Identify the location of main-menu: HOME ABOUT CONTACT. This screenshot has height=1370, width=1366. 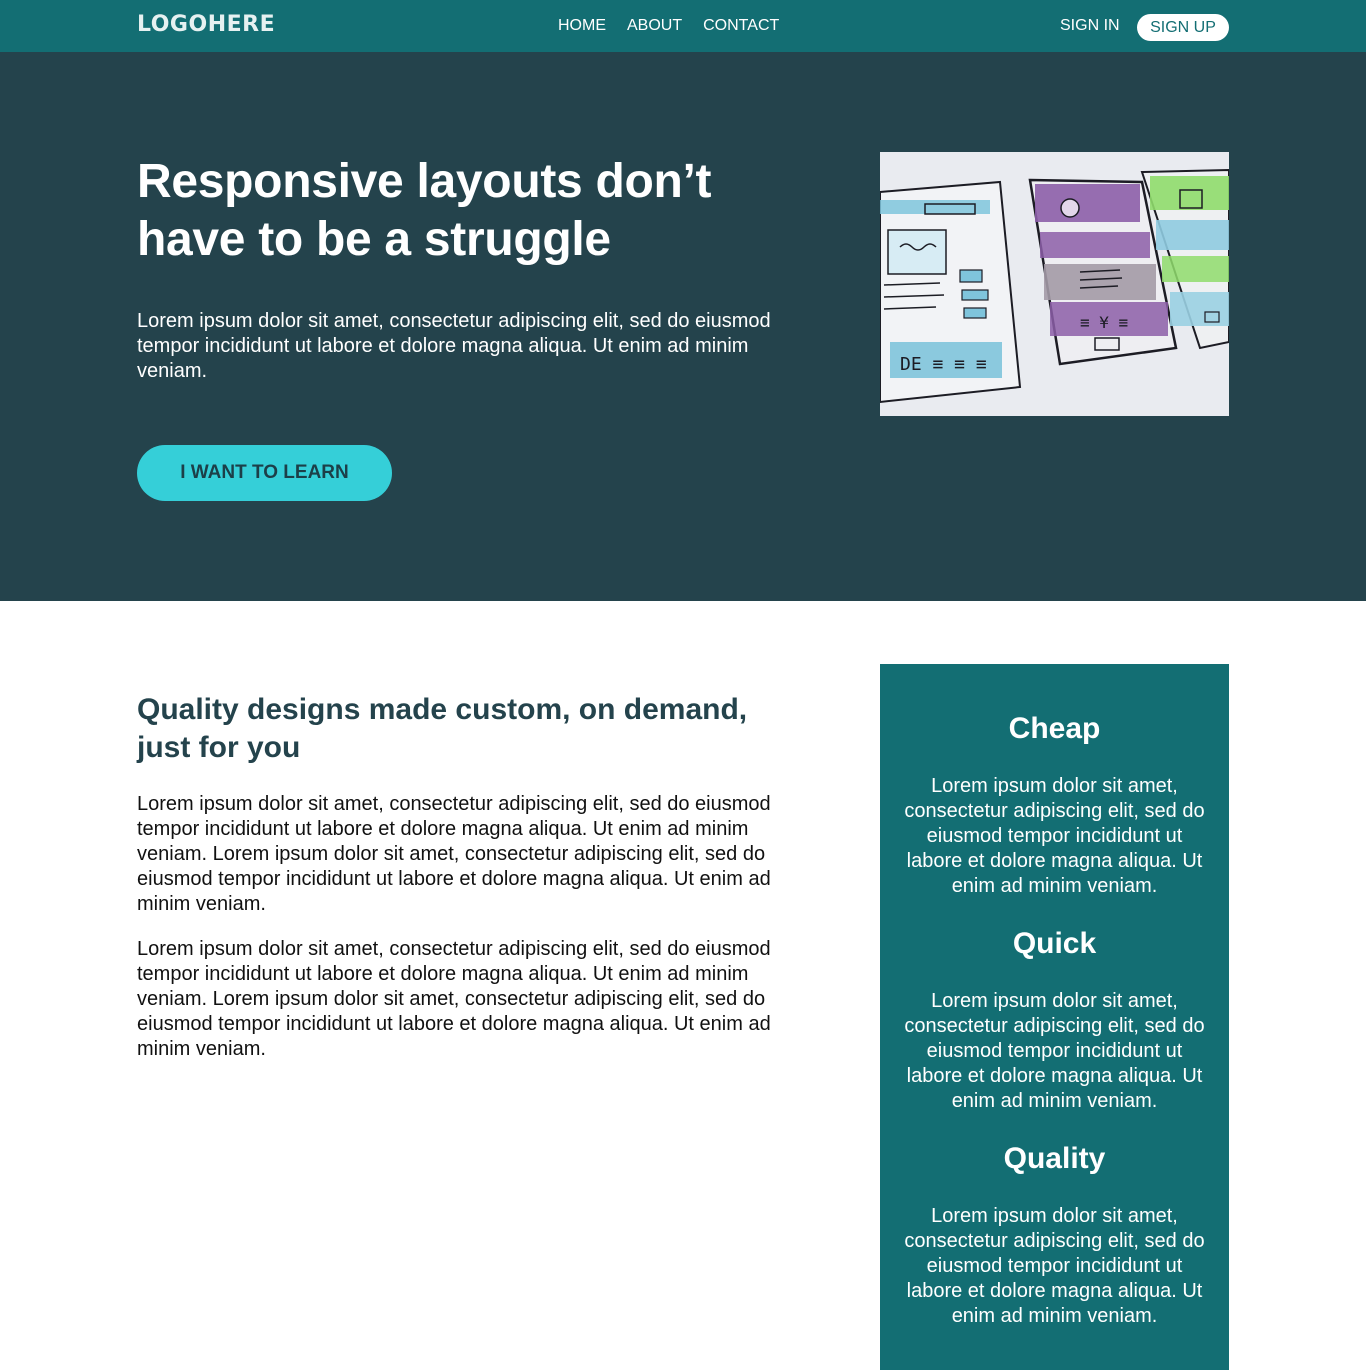
(668, 26).